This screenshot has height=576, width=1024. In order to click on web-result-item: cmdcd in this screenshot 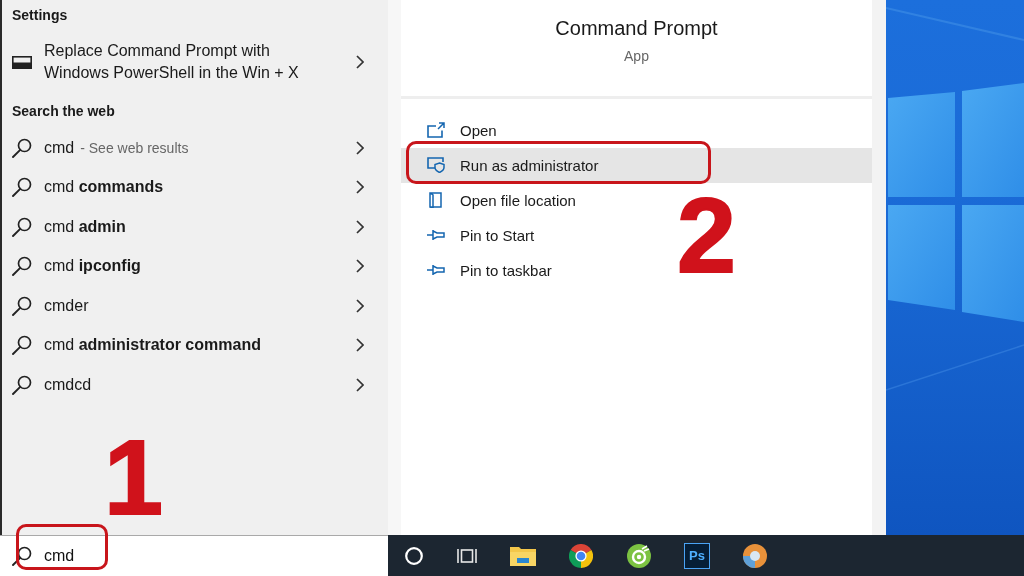, I will do `click(200, 385)`.